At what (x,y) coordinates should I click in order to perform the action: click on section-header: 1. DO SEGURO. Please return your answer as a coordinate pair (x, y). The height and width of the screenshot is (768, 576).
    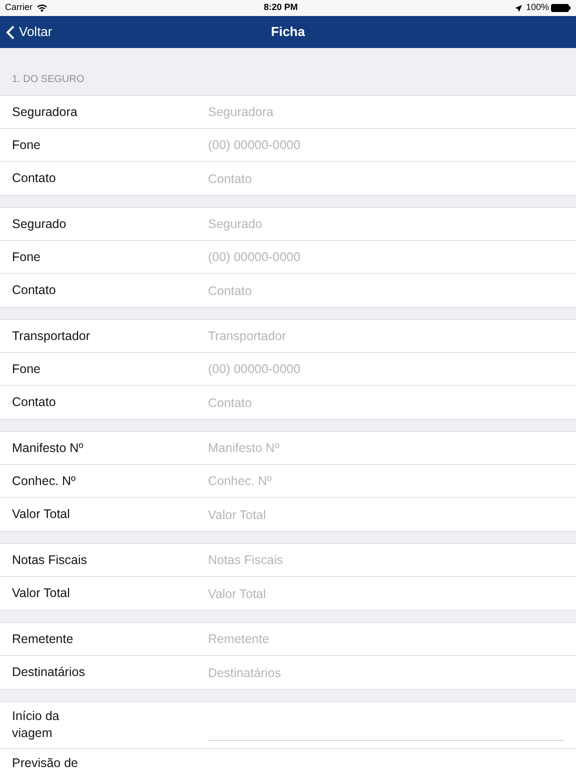
    Looking at the image, I should click on (48, 80).